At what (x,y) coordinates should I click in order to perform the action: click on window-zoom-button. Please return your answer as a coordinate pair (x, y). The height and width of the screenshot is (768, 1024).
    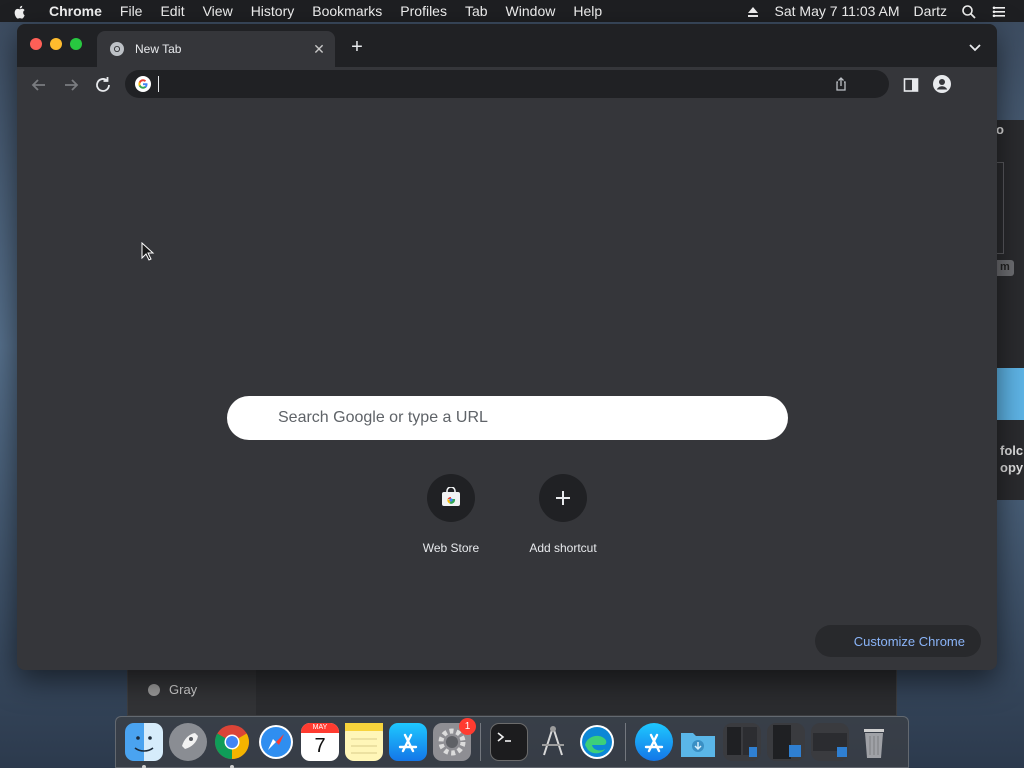
    Looking at the image, I should click on (76, 44).